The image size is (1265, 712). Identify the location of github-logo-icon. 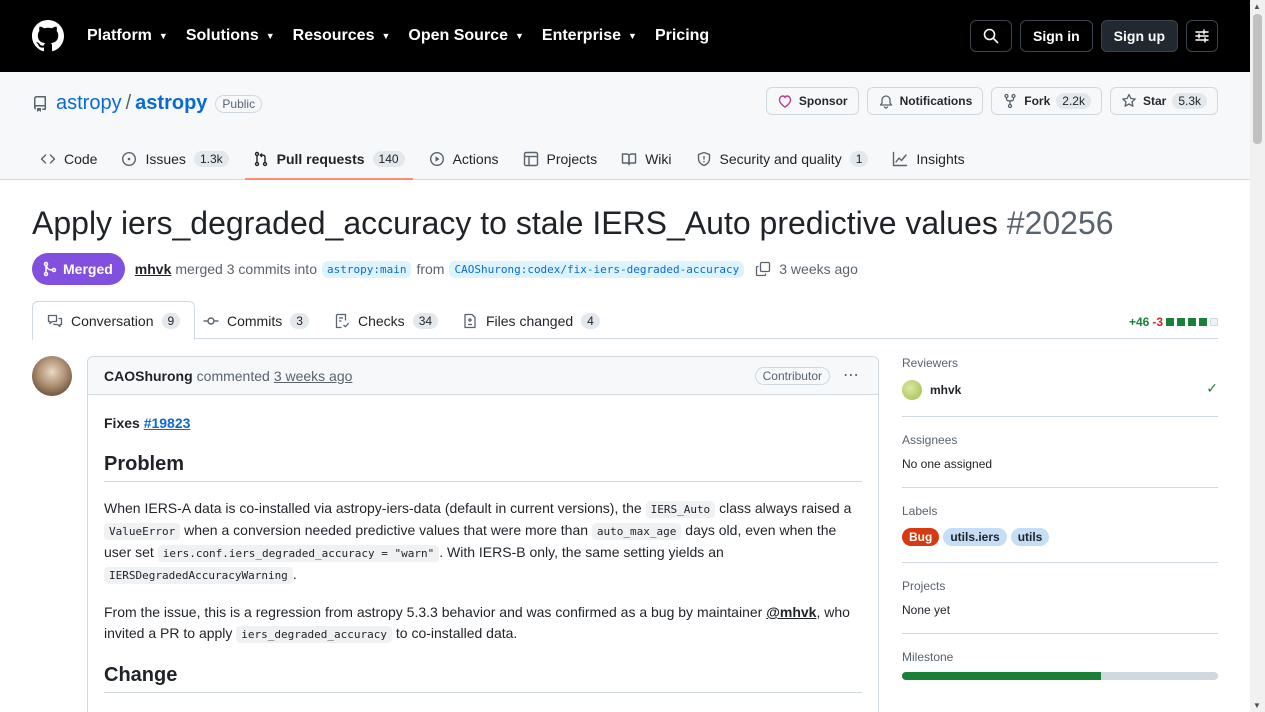
(48, 36).